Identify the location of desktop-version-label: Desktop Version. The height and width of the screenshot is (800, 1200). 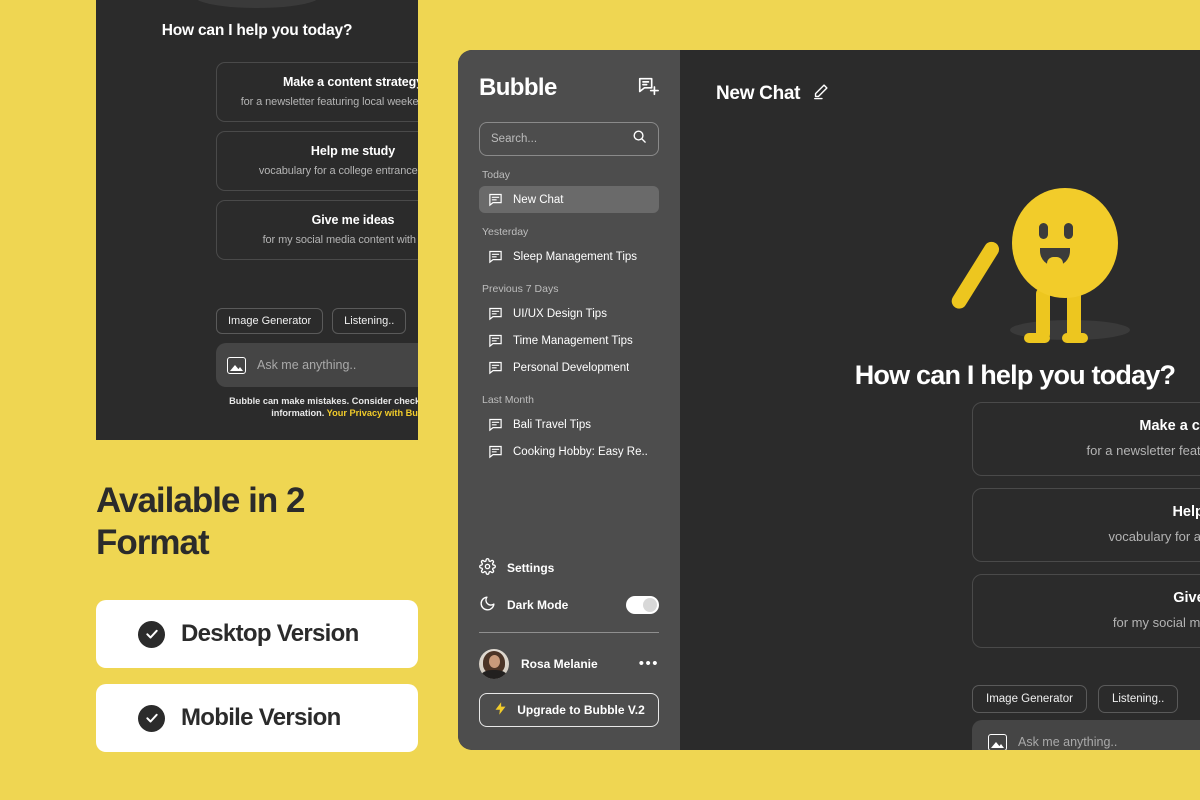
(270, 633).